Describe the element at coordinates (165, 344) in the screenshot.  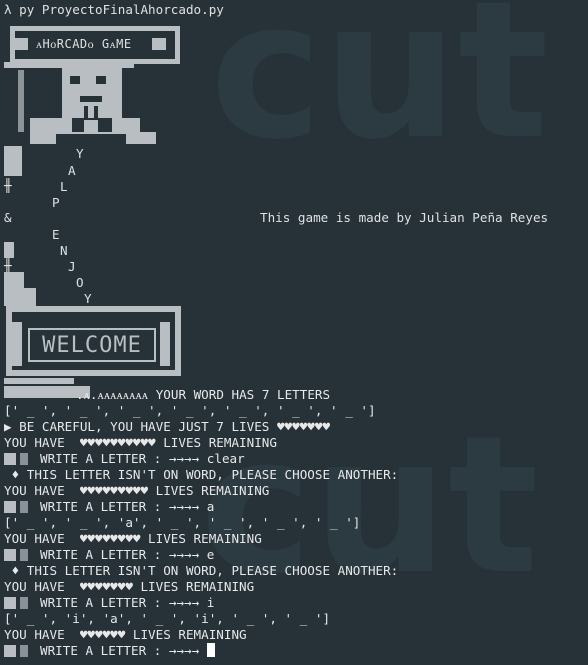
I see `welcome-corner-right` at that location.